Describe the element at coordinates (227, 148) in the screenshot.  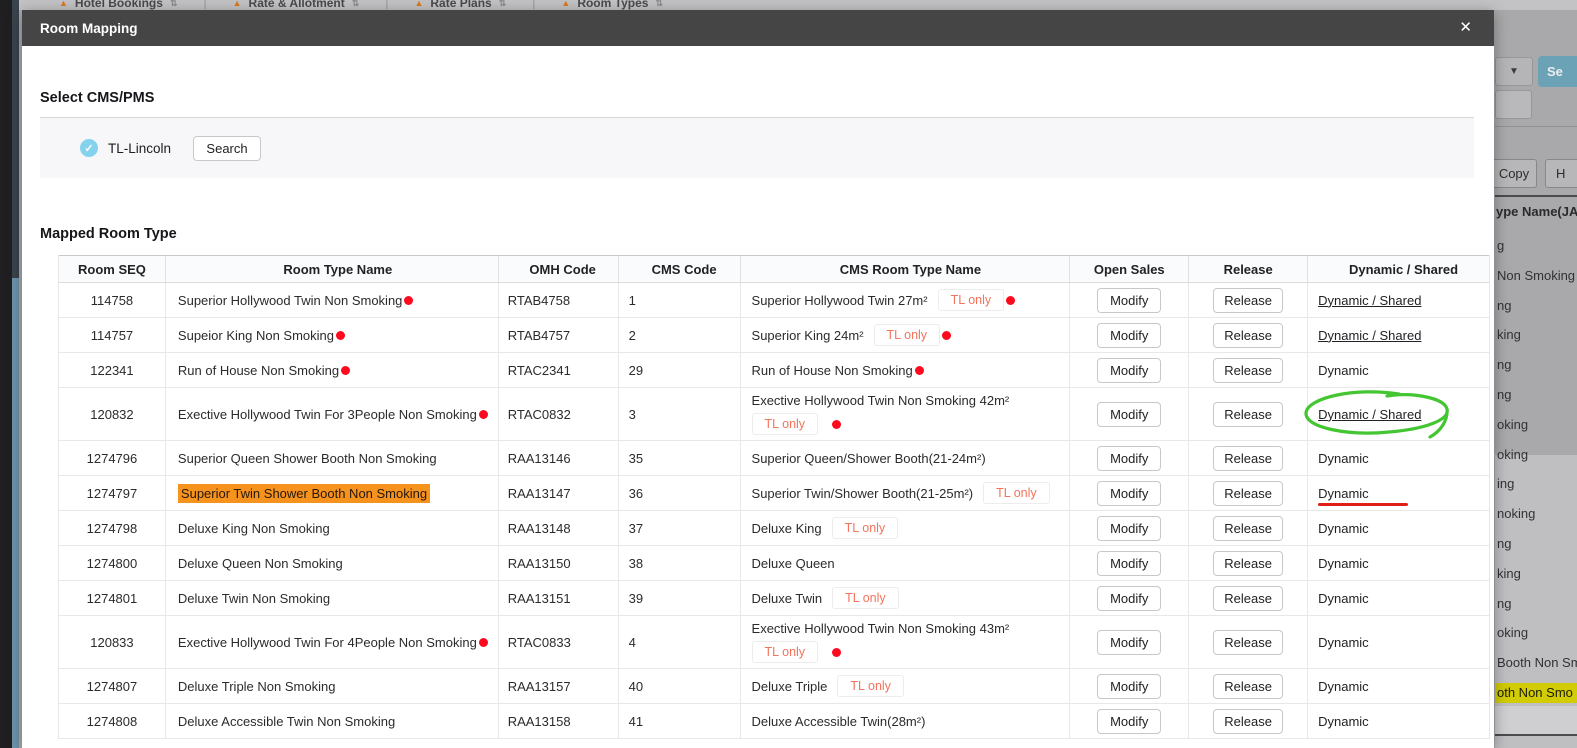
I see `search-button: Search` at that location.